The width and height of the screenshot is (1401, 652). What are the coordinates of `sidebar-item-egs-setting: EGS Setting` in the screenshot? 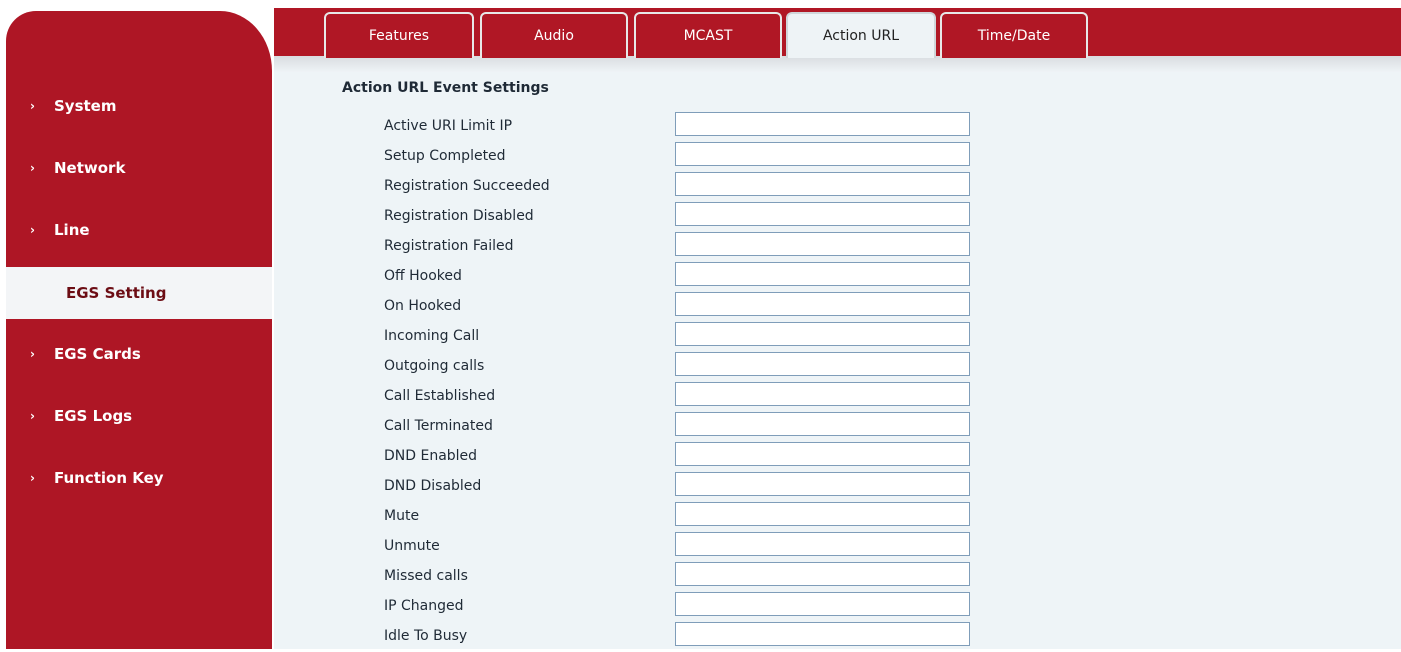 It's located at (139, 293).